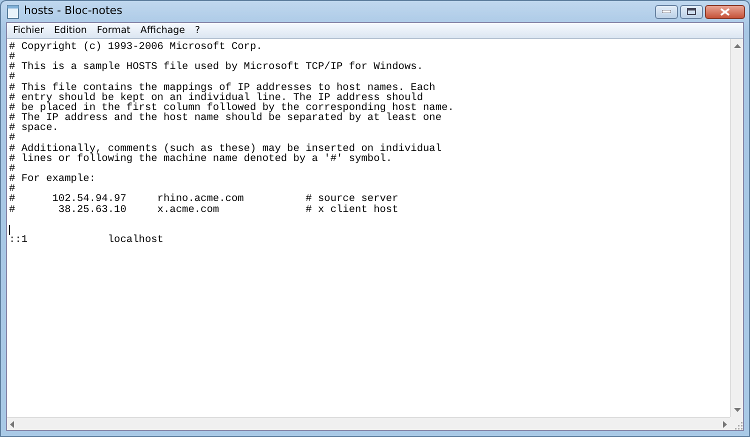  I want to click on maximize-button, so click(691, 11).